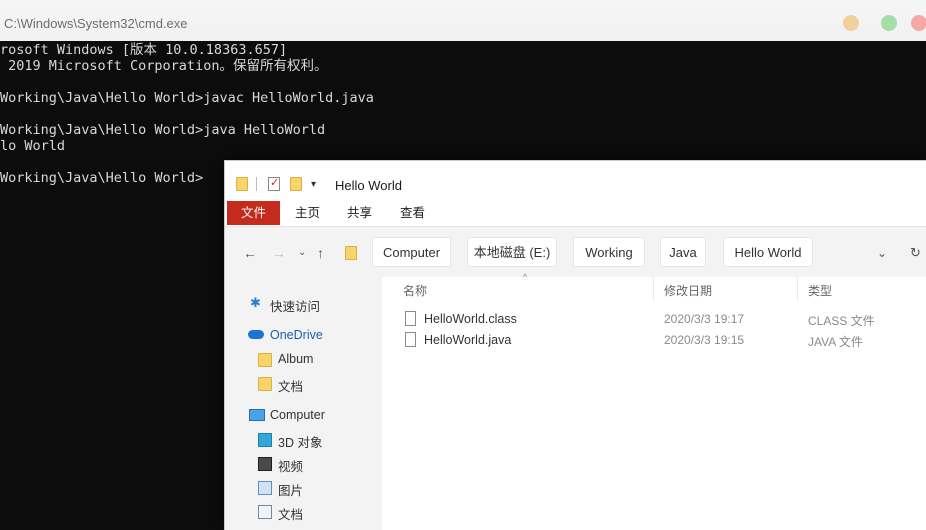  I want to click on tab-file: 文件, so click(253, 213).